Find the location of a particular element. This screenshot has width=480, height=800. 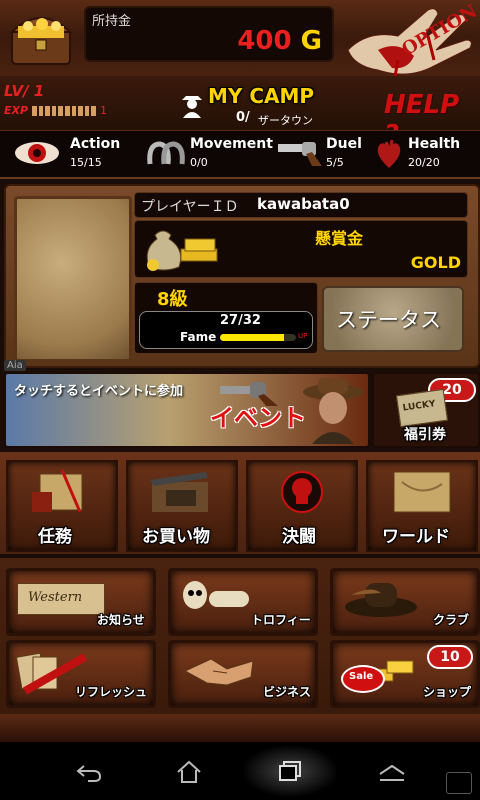

event-banner-text: タッチするとイベントに参加 is located at coordinates (99, 391).